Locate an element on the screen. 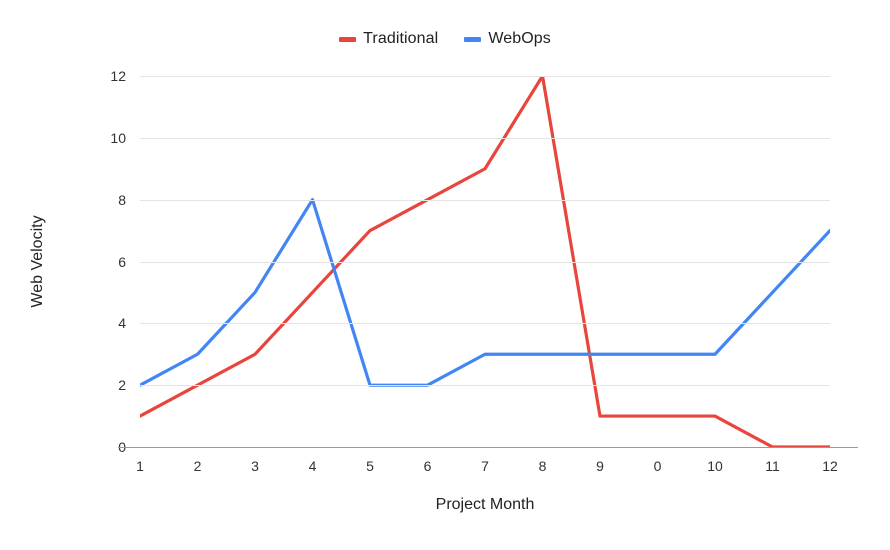  legend-swatch-icon-webops is located at coordinates (473, 39).